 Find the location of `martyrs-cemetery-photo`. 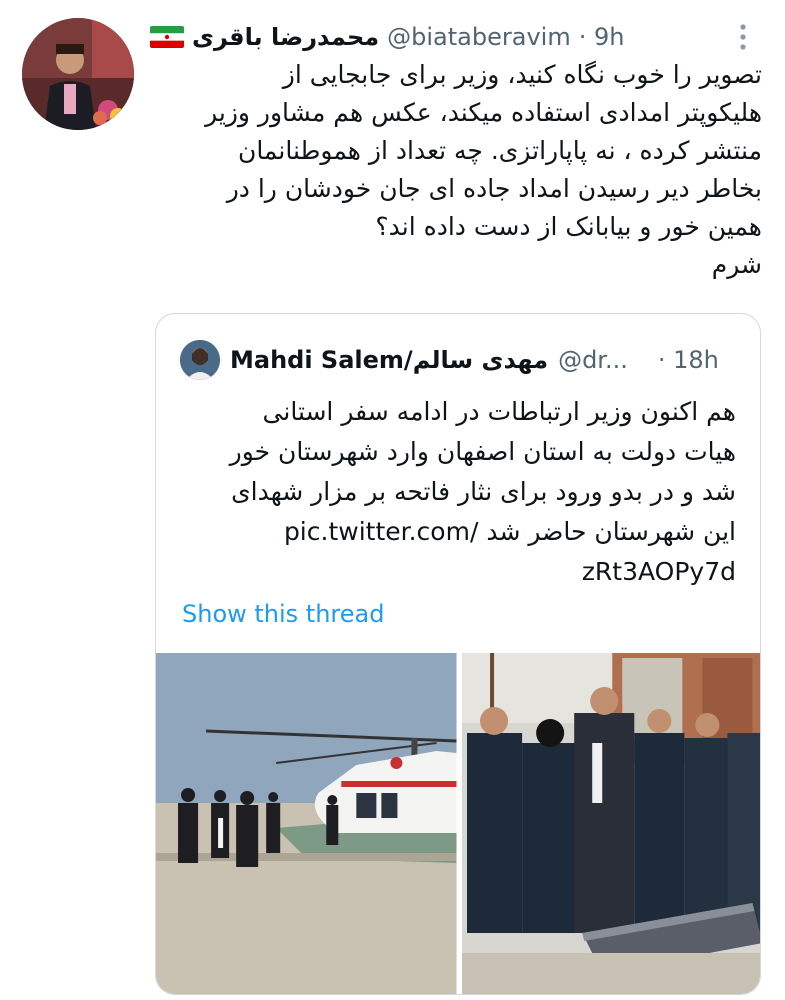

martyrs-cemetery-photo is located at coordinates (610, 823).